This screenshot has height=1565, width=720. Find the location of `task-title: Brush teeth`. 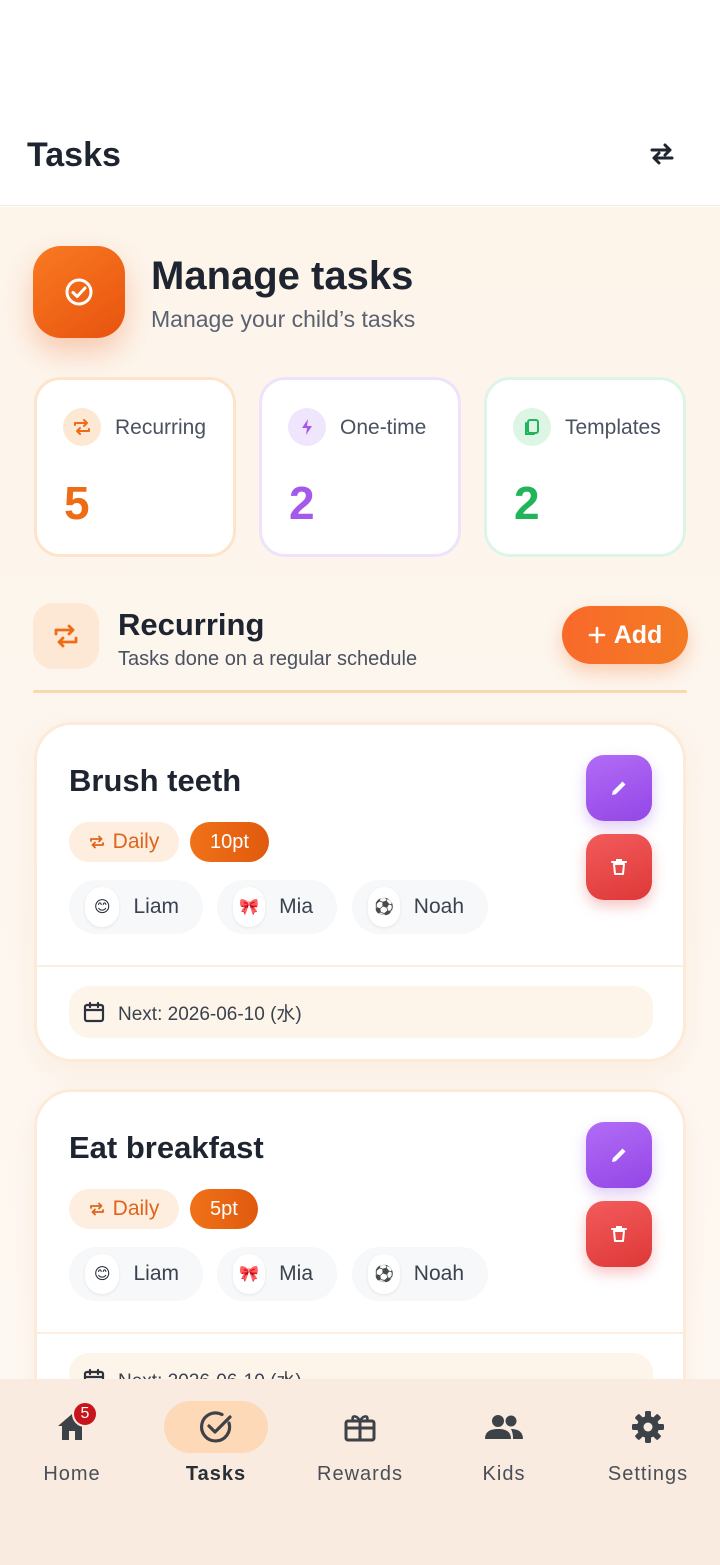

task-title: Brush teeth is located at coordinates (155, 780).